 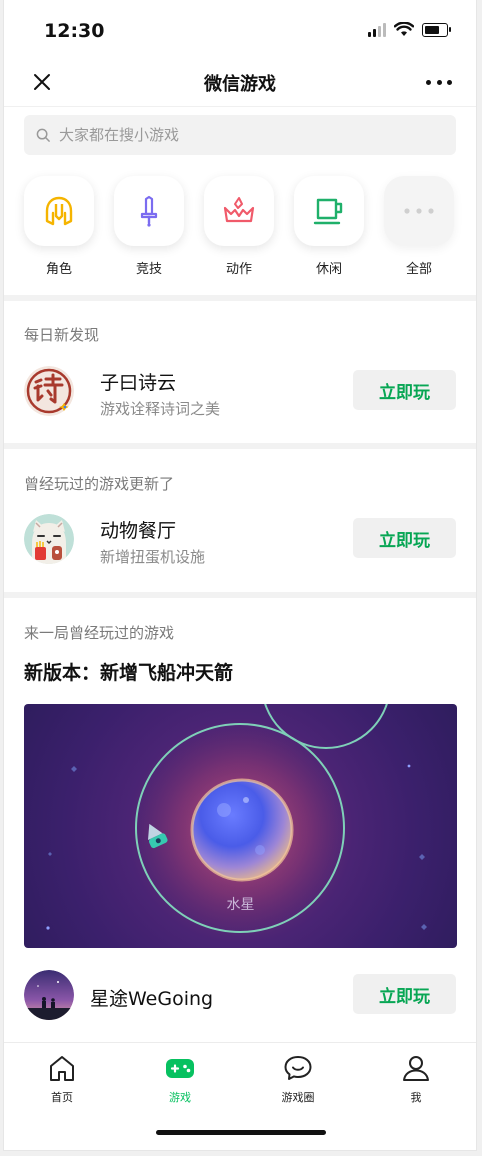 I want to click on wifi-icon, so click(x=404, y=29).